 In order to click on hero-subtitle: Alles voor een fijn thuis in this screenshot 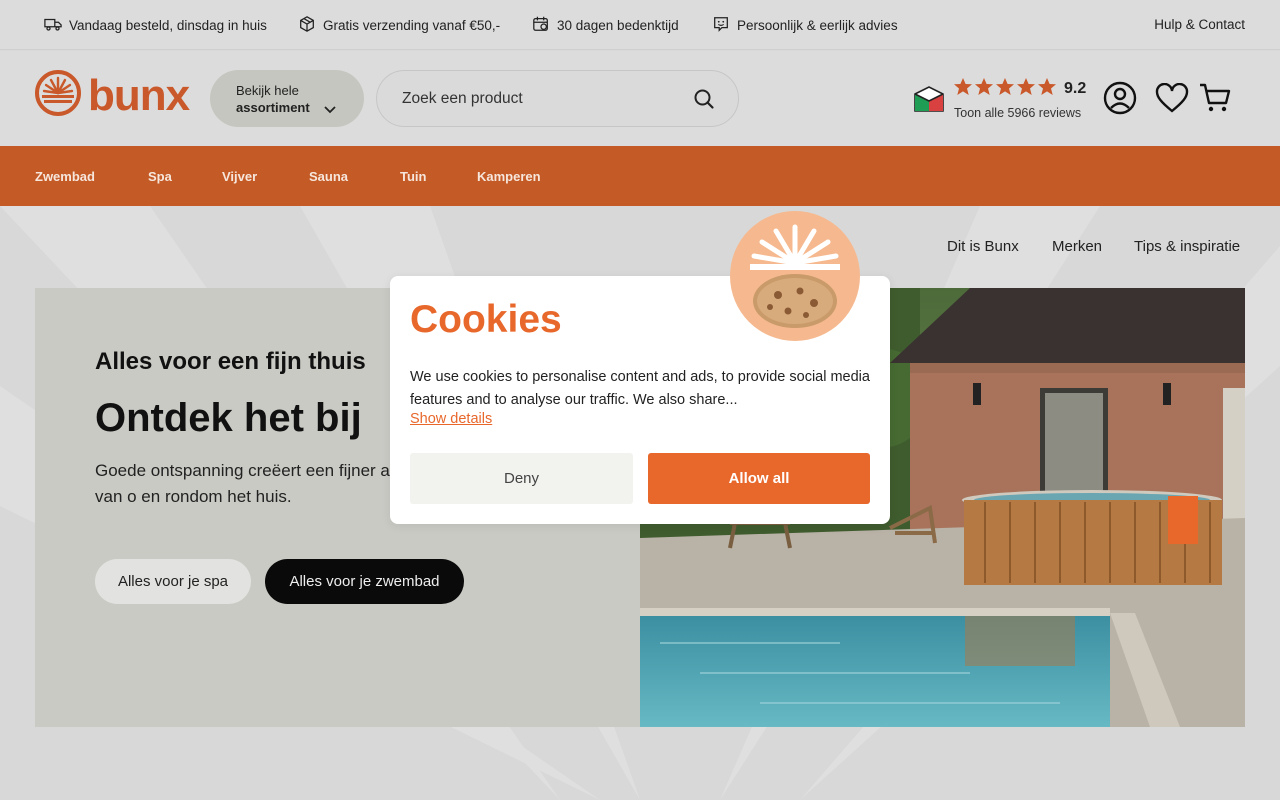, I will do `click(230, 361)`.